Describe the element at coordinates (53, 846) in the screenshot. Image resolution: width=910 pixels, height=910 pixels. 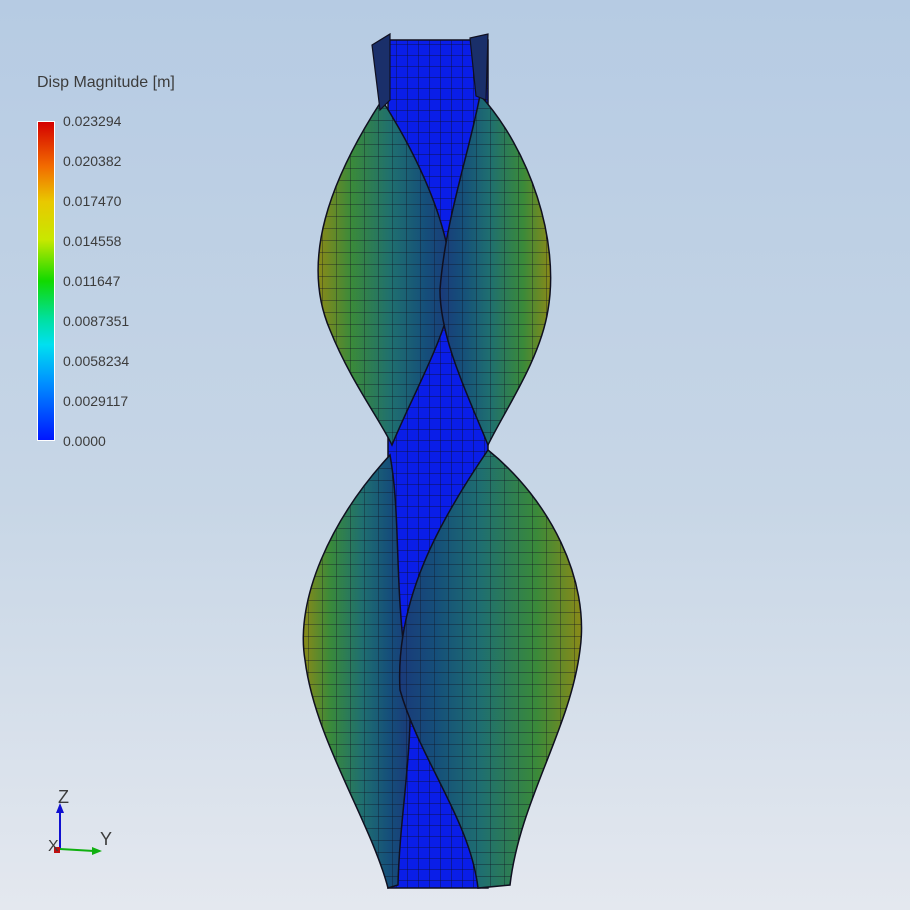
I see `x-axis-label: X` at that location.